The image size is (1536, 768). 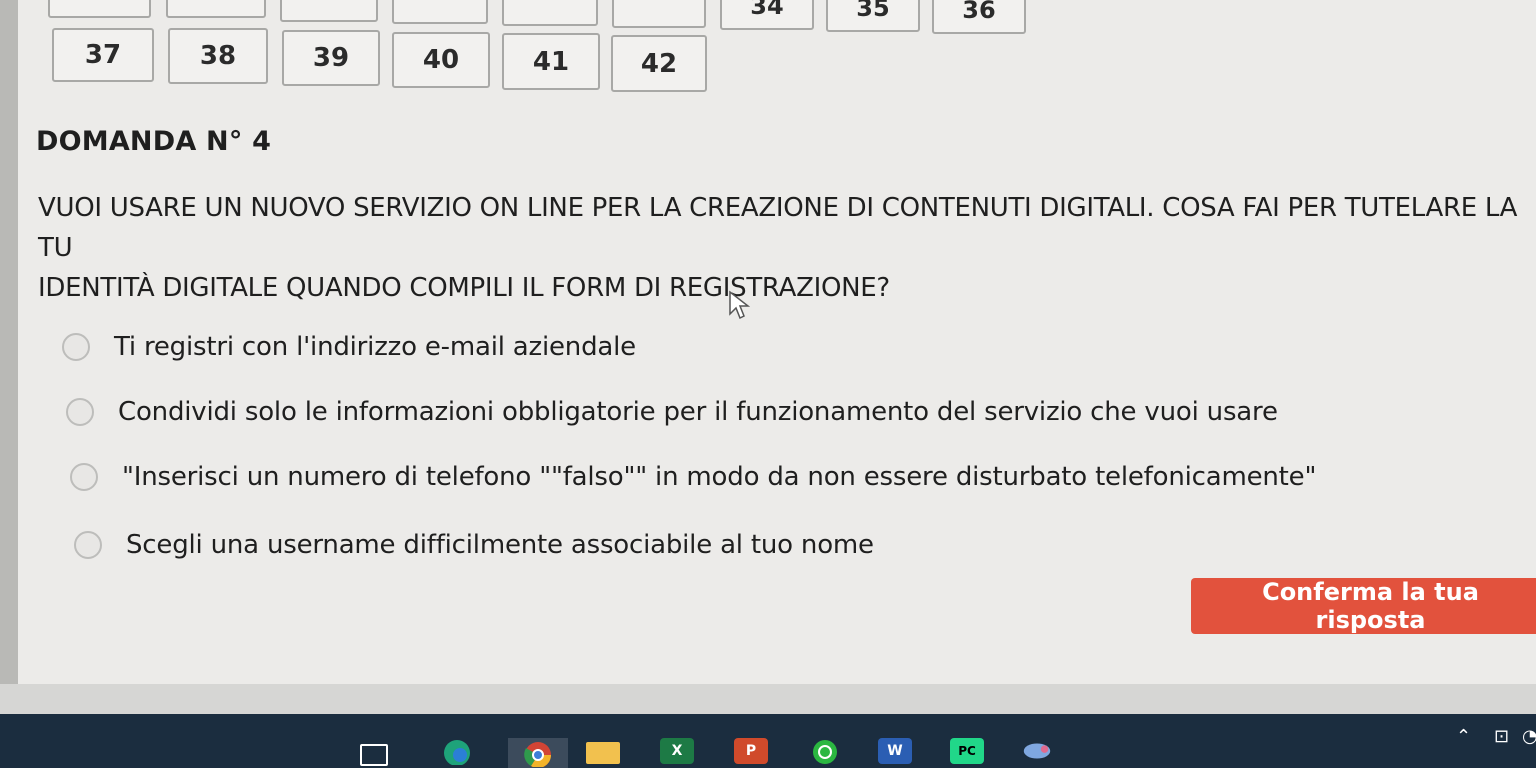 I want to click on question-nav-button: 38, so click(x=218, y=56).